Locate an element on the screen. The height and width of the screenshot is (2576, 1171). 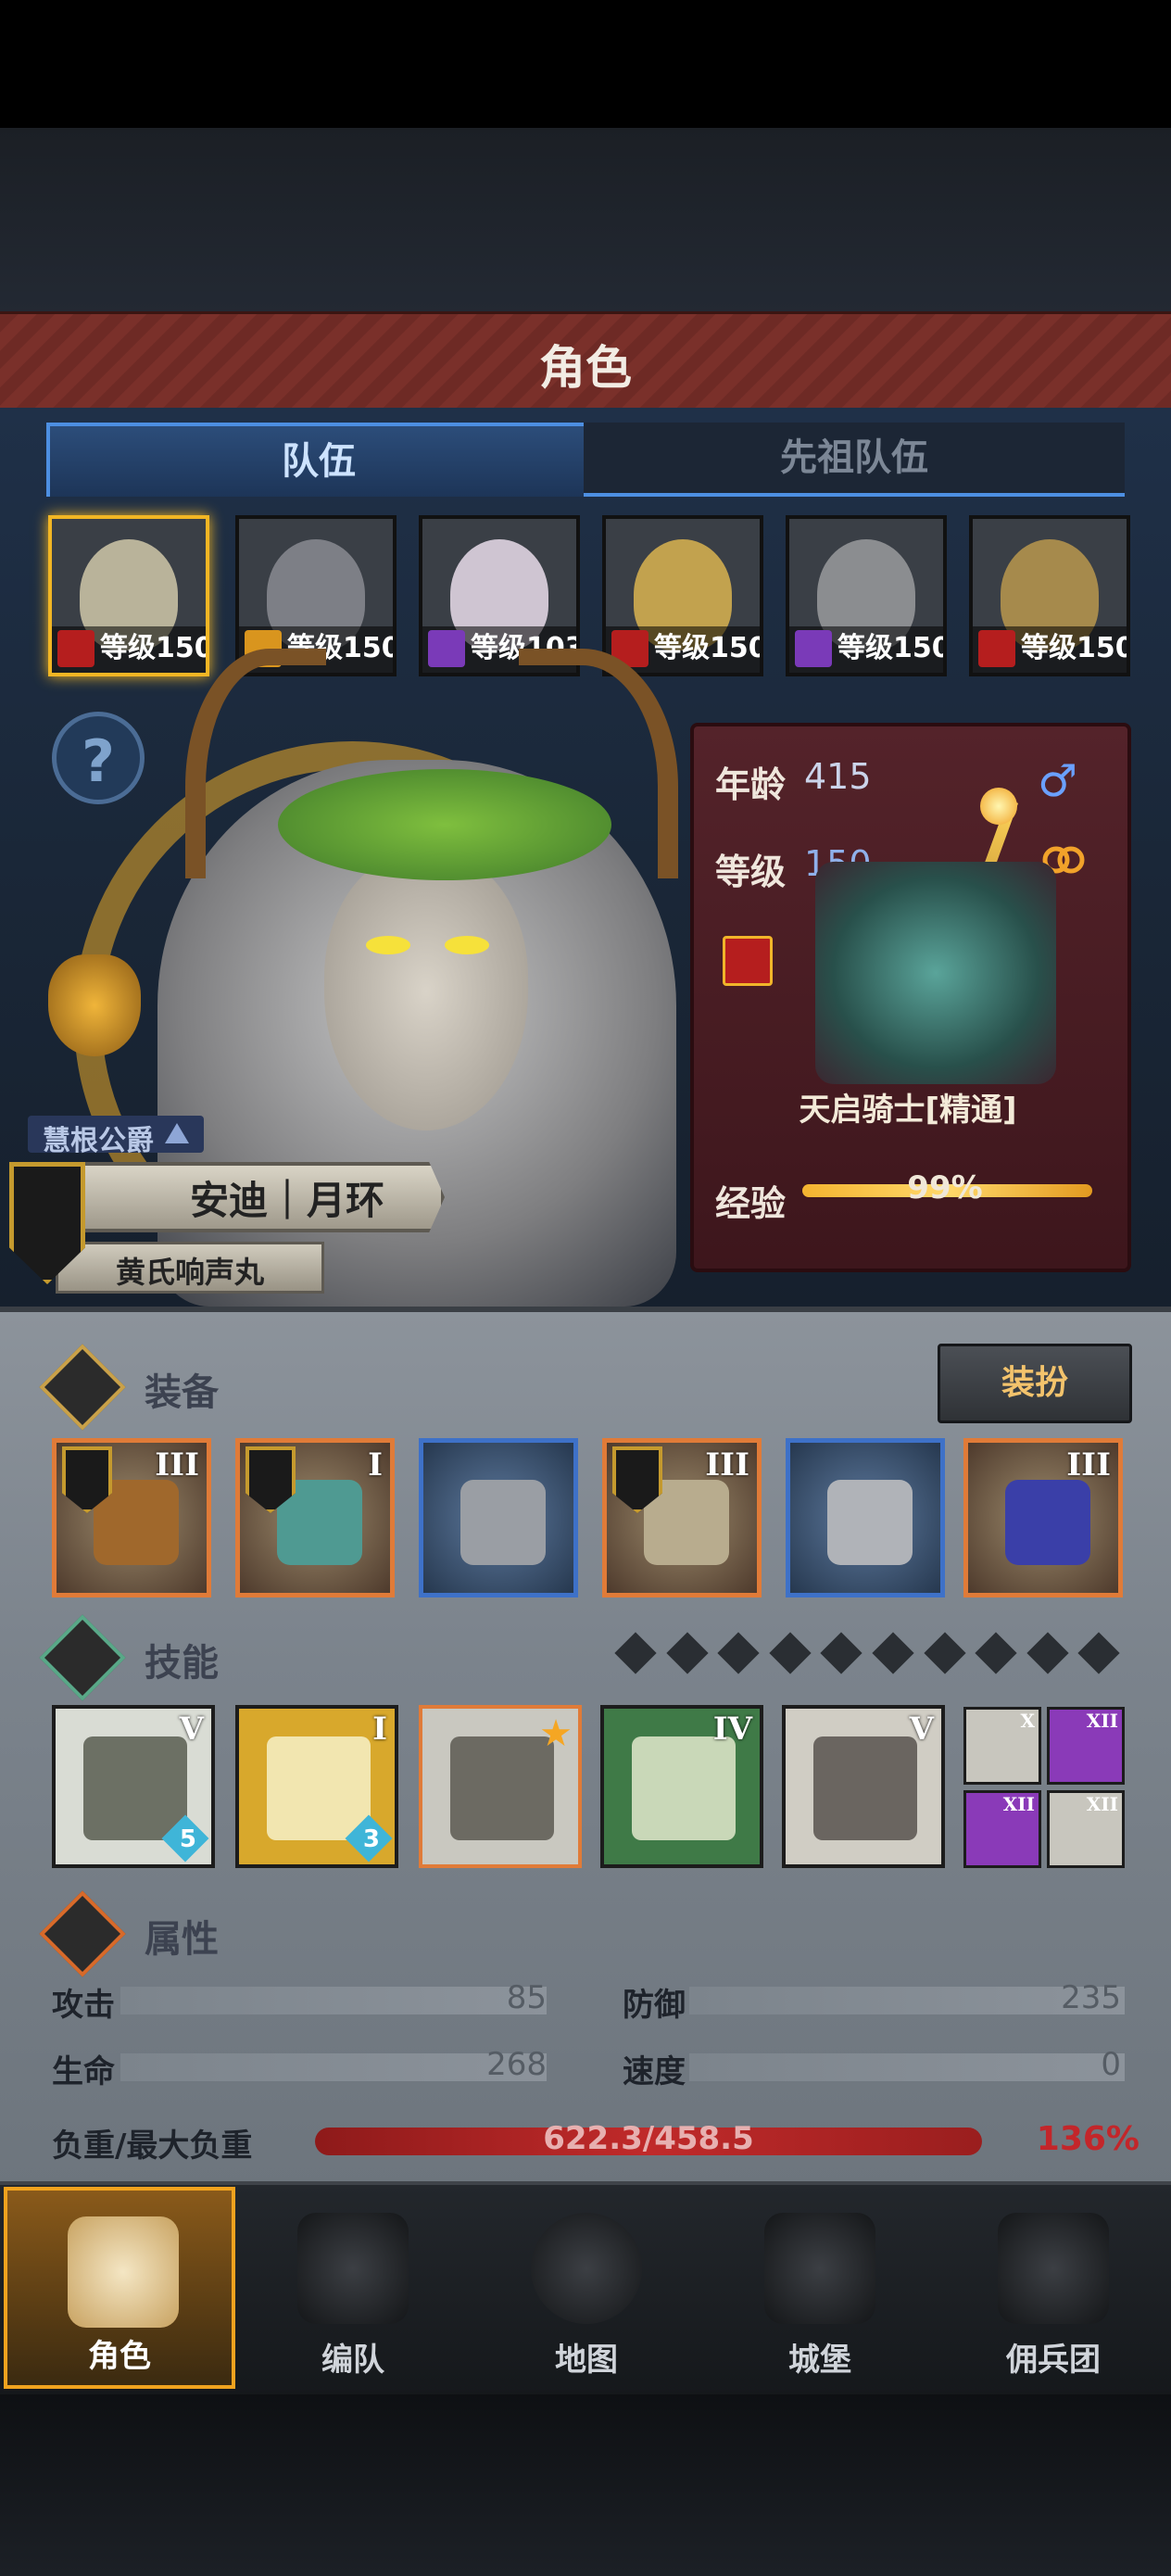
party-icon is located at coordinates (353, 2268).